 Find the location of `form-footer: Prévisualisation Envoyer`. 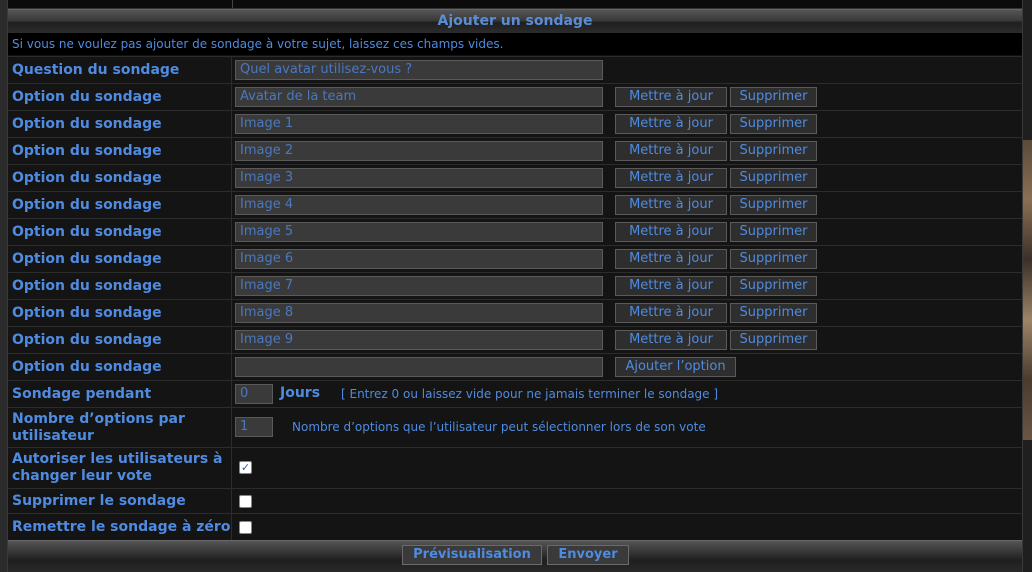

form-footer: Prévisualisation Envoyer is located at coordinates (515, 556).